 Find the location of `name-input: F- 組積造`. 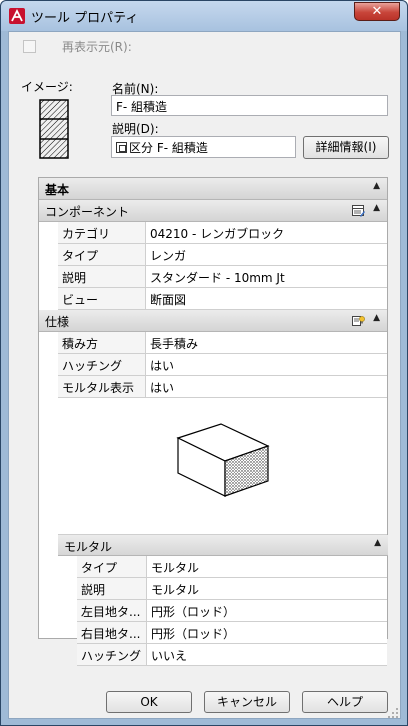

name-input: F- 組積造 is located at coordinates (249, 105).